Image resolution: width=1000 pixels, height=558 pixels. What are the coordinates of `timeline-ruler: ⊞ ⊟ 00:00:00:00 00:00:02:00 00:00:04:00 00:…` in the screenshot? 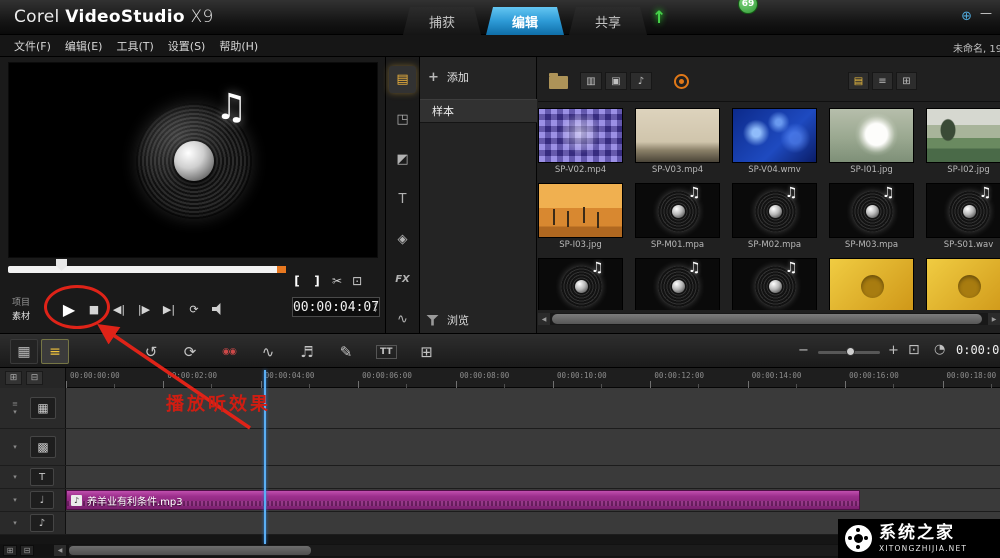 It's located at (500, 378).